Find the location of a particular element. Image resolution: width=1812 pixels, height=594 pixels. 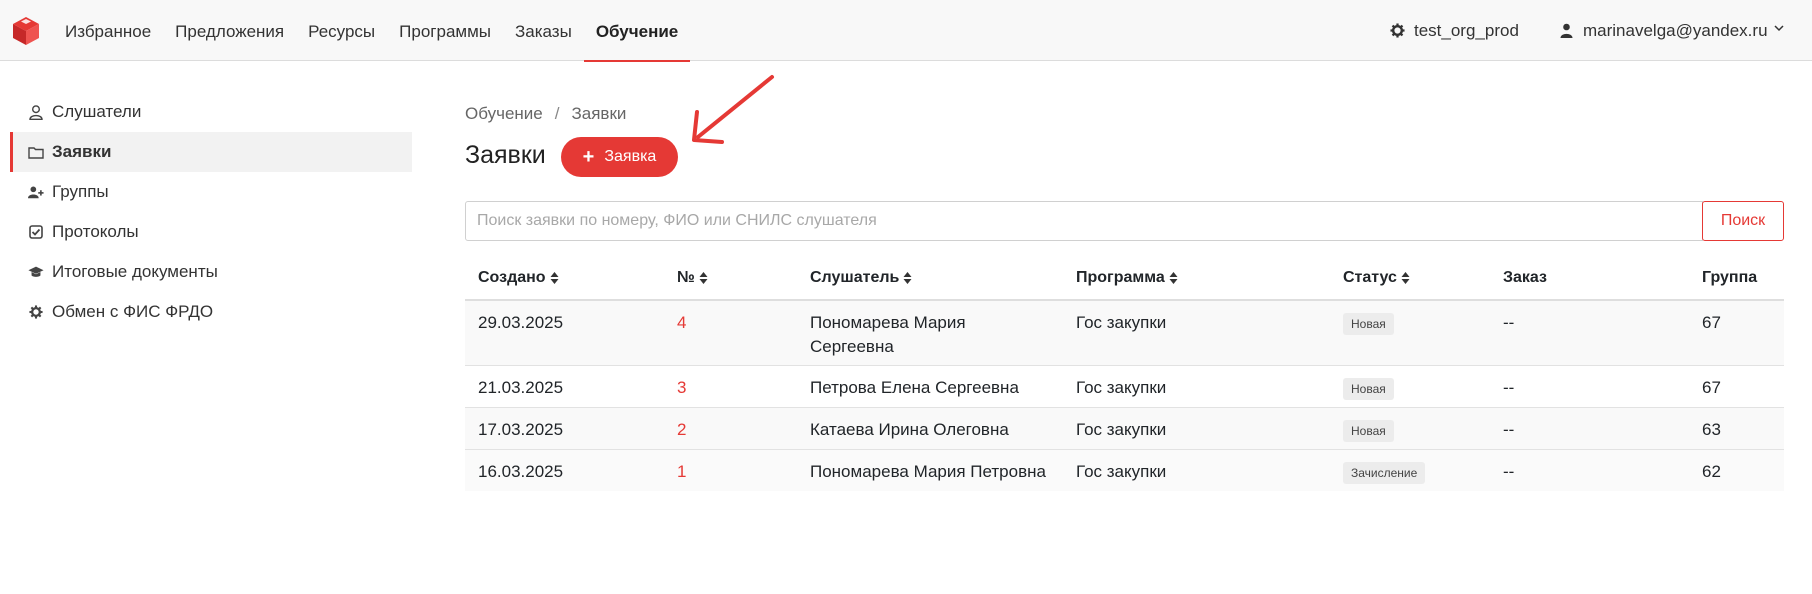

cell-student: Катаева Ирина Олеговна is located at coordinates (909, 429).